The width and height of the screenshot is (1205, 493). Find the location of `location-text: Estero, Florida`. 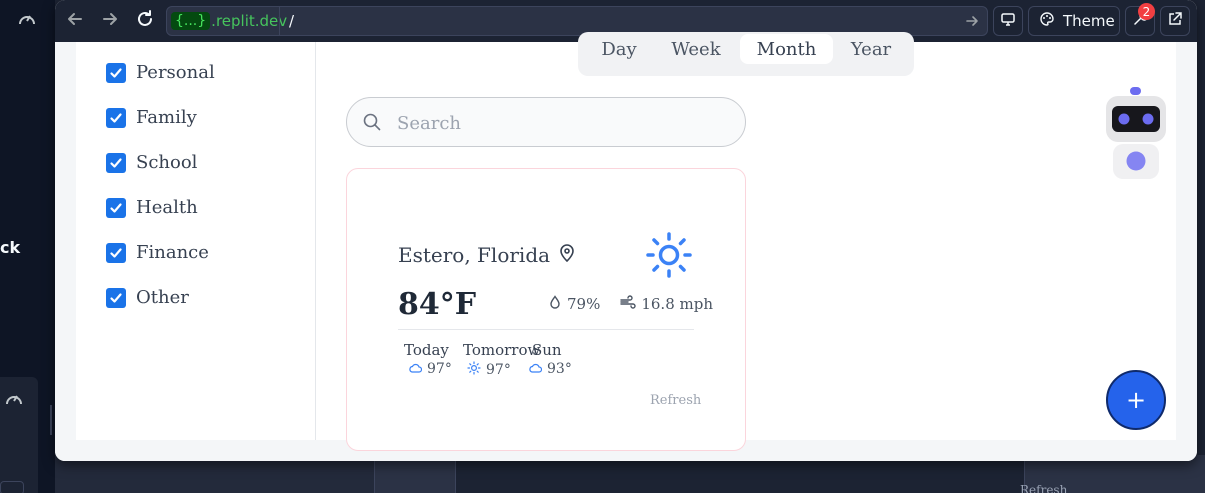

location-text: Estero, Florida is located at coordinates (474, 255).